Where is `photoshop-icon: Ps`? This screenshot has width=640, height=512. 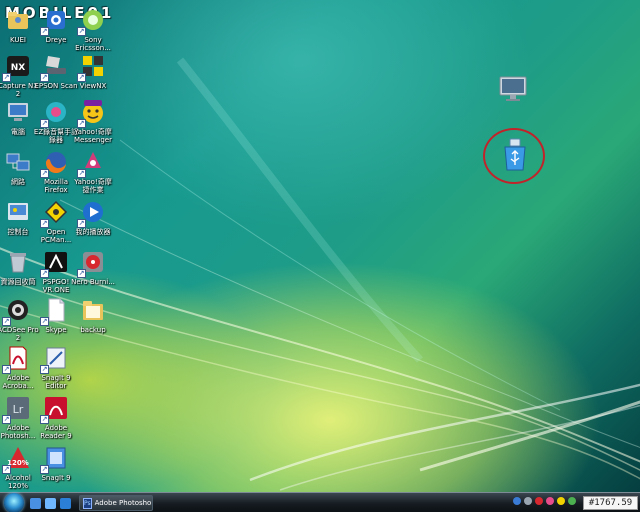 photoshop-icon: Ps is located at coordinates (87, 503).